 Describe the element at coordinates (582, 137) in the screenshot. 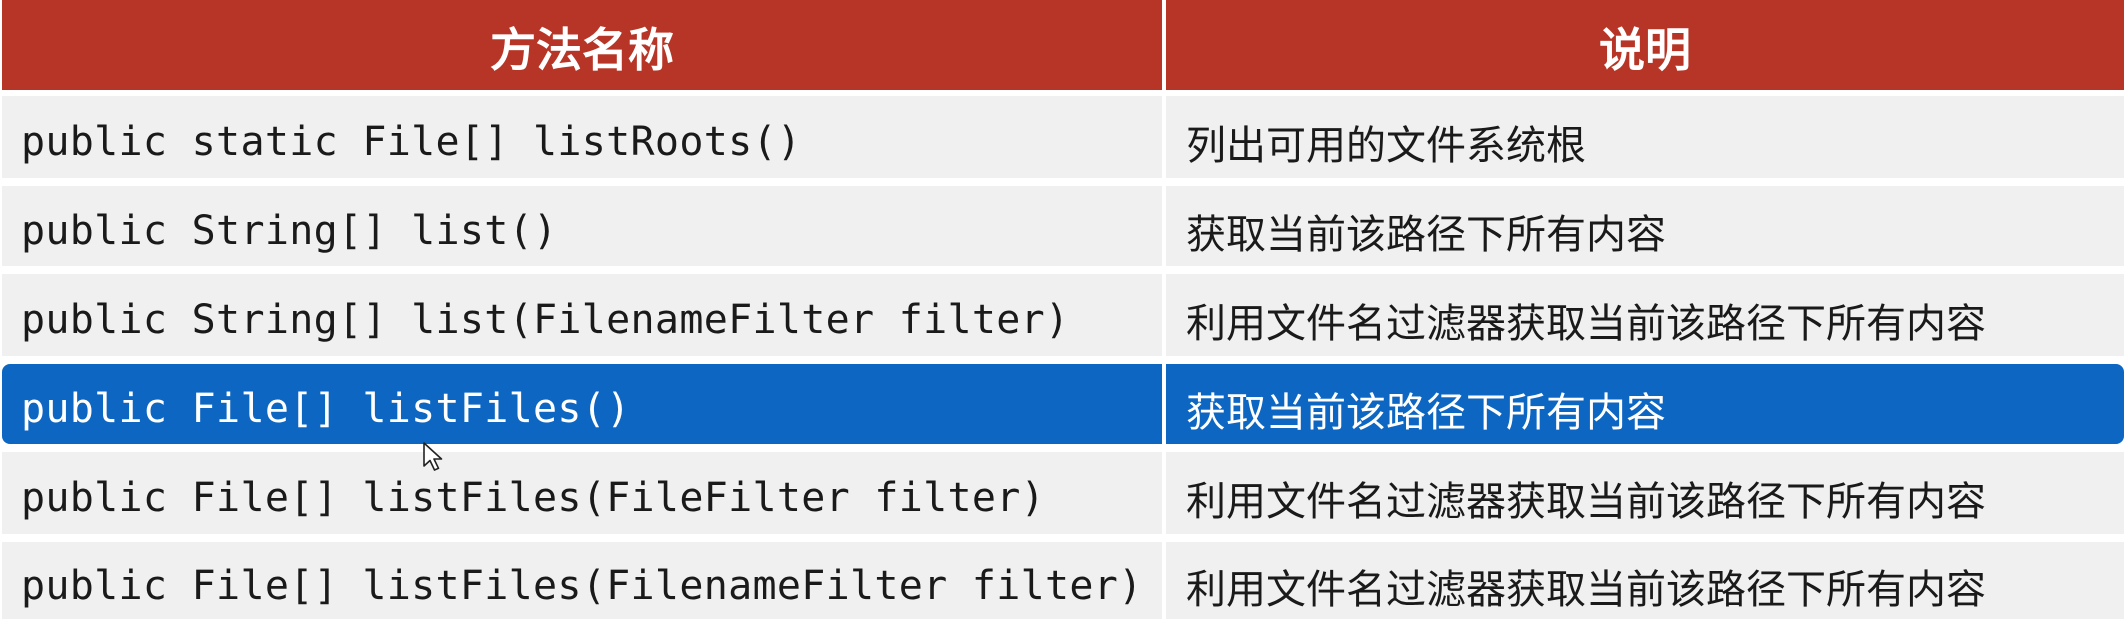

I see `method-signature: public static File[] listRoots()` at that location.